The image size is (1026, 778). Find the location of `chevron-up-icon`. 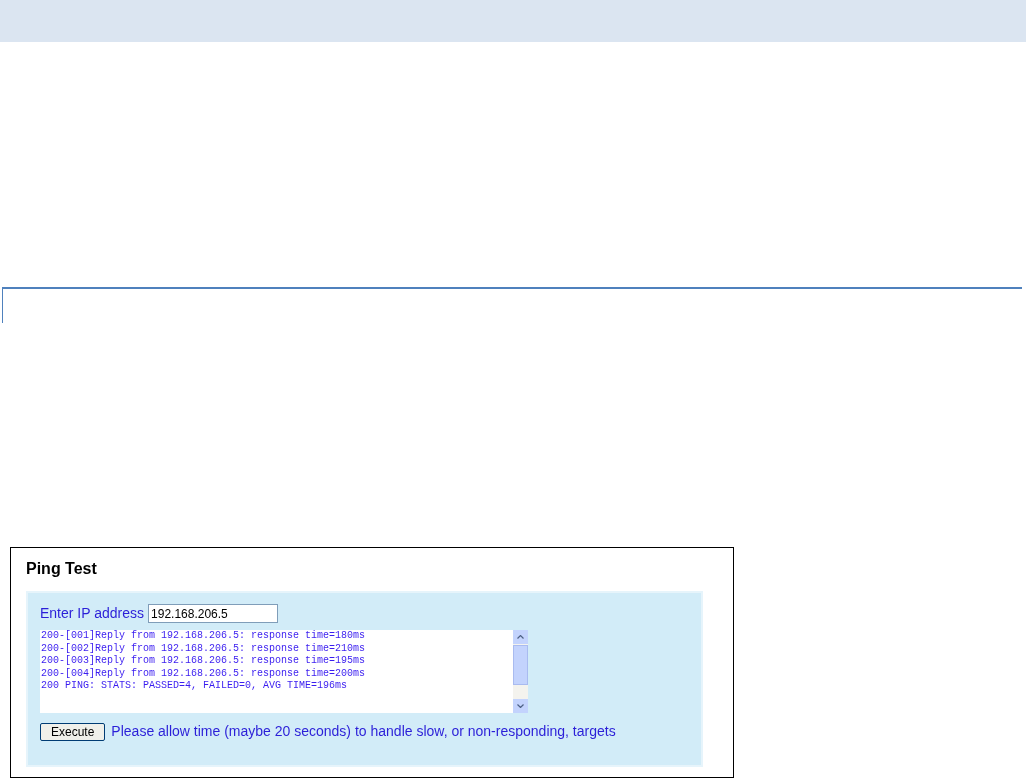

chevron-up-icon is located at coordinates (520, 637).